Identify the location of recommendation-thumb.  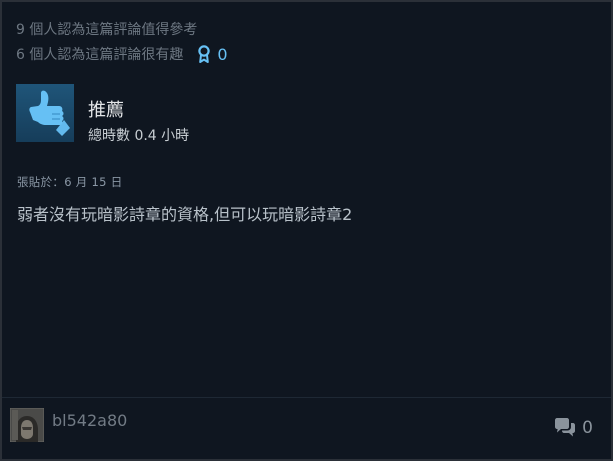
(45, 113).